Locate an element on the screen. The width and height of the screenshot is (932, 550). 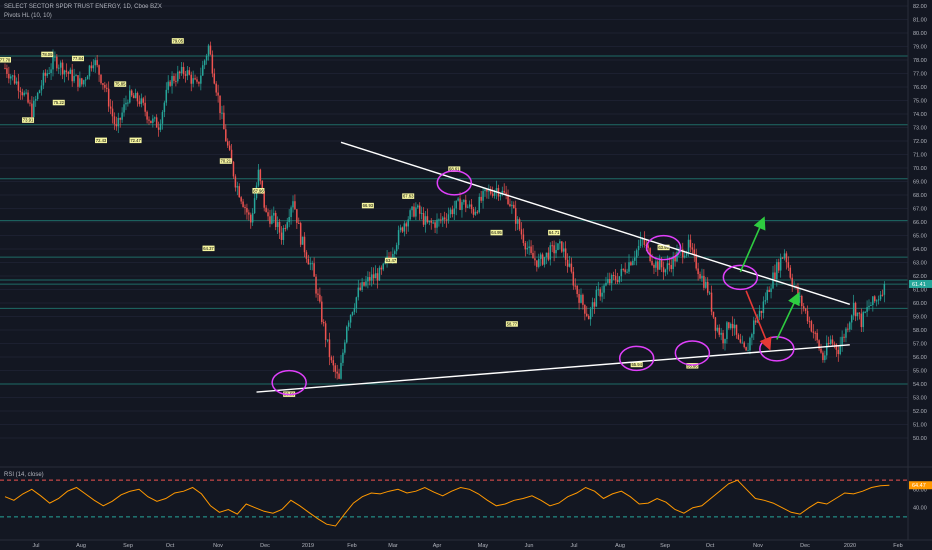
indicator-legend: Pivots HL (10, 10) is located at coordinates (28, 16).